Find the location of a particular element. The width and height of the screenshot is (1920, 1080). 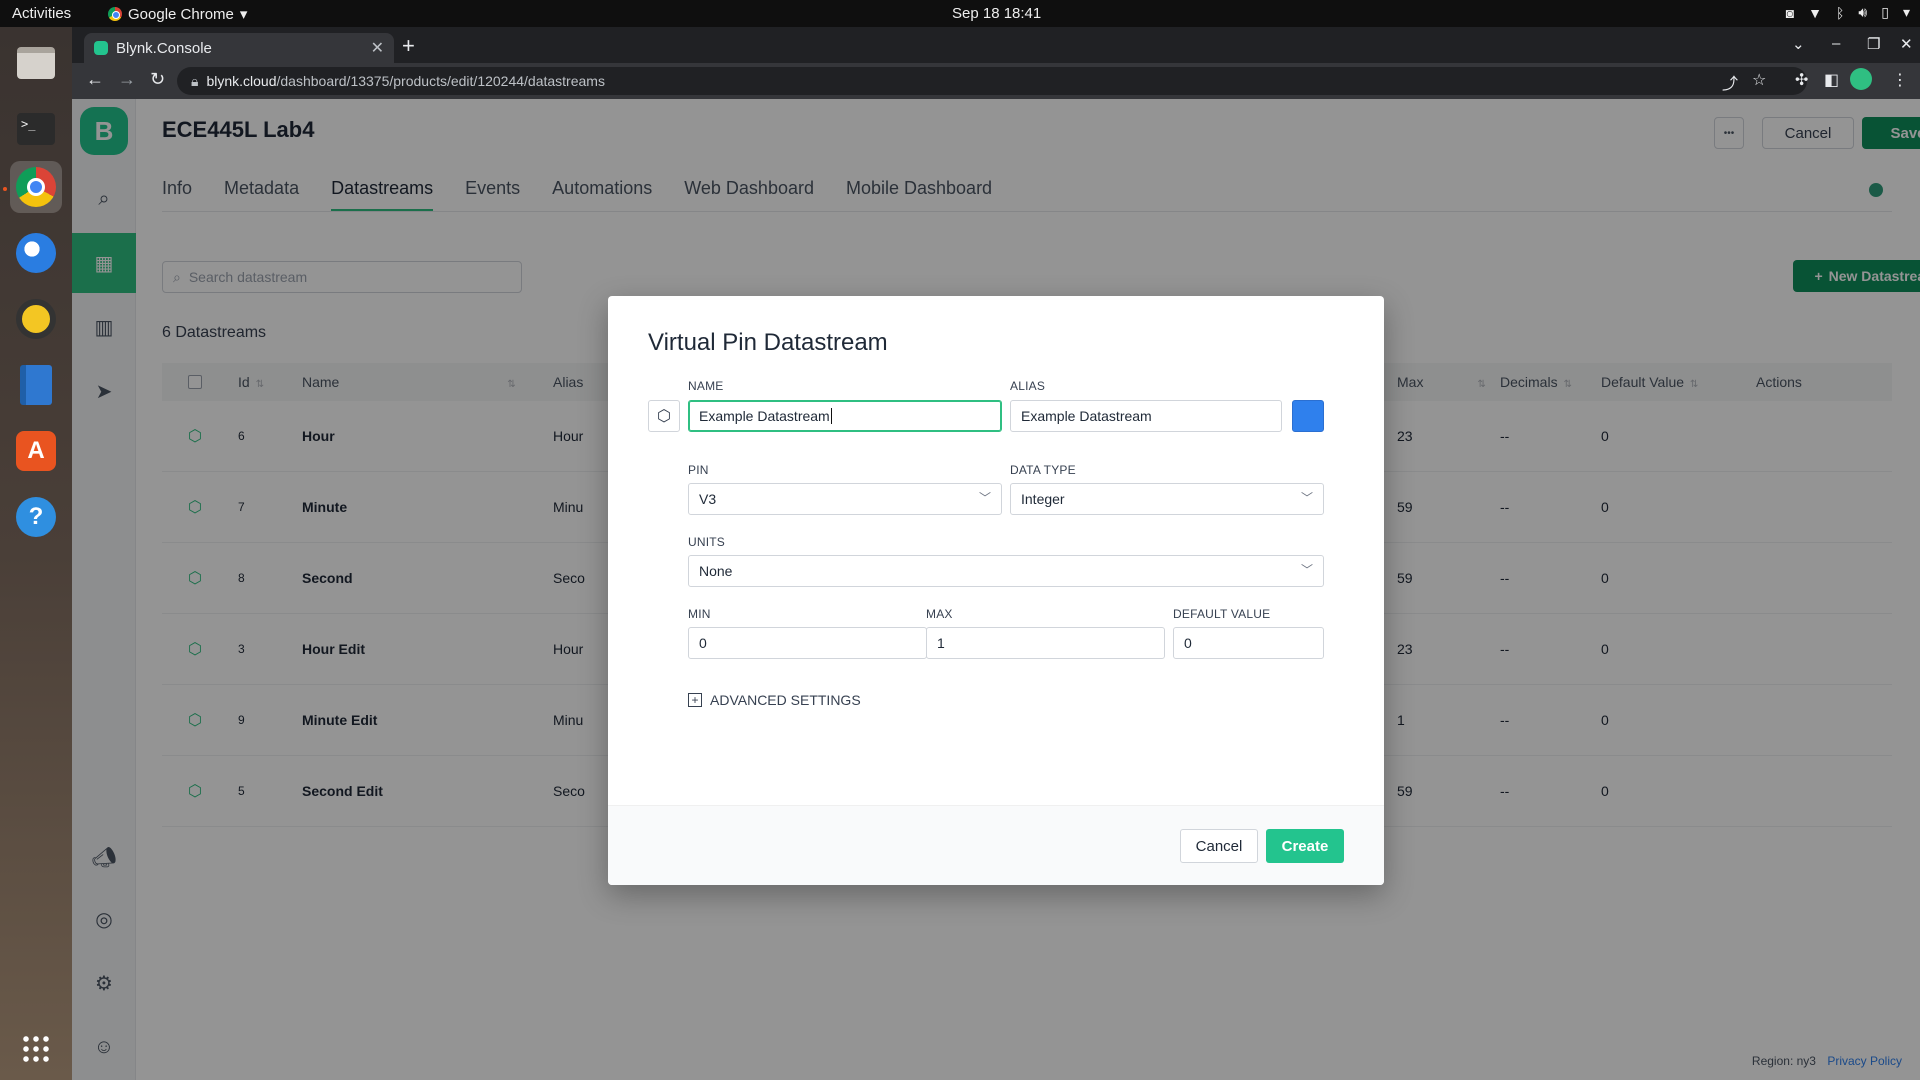

clock: Sep 18 18:41 is located at coordinates (996, 13).